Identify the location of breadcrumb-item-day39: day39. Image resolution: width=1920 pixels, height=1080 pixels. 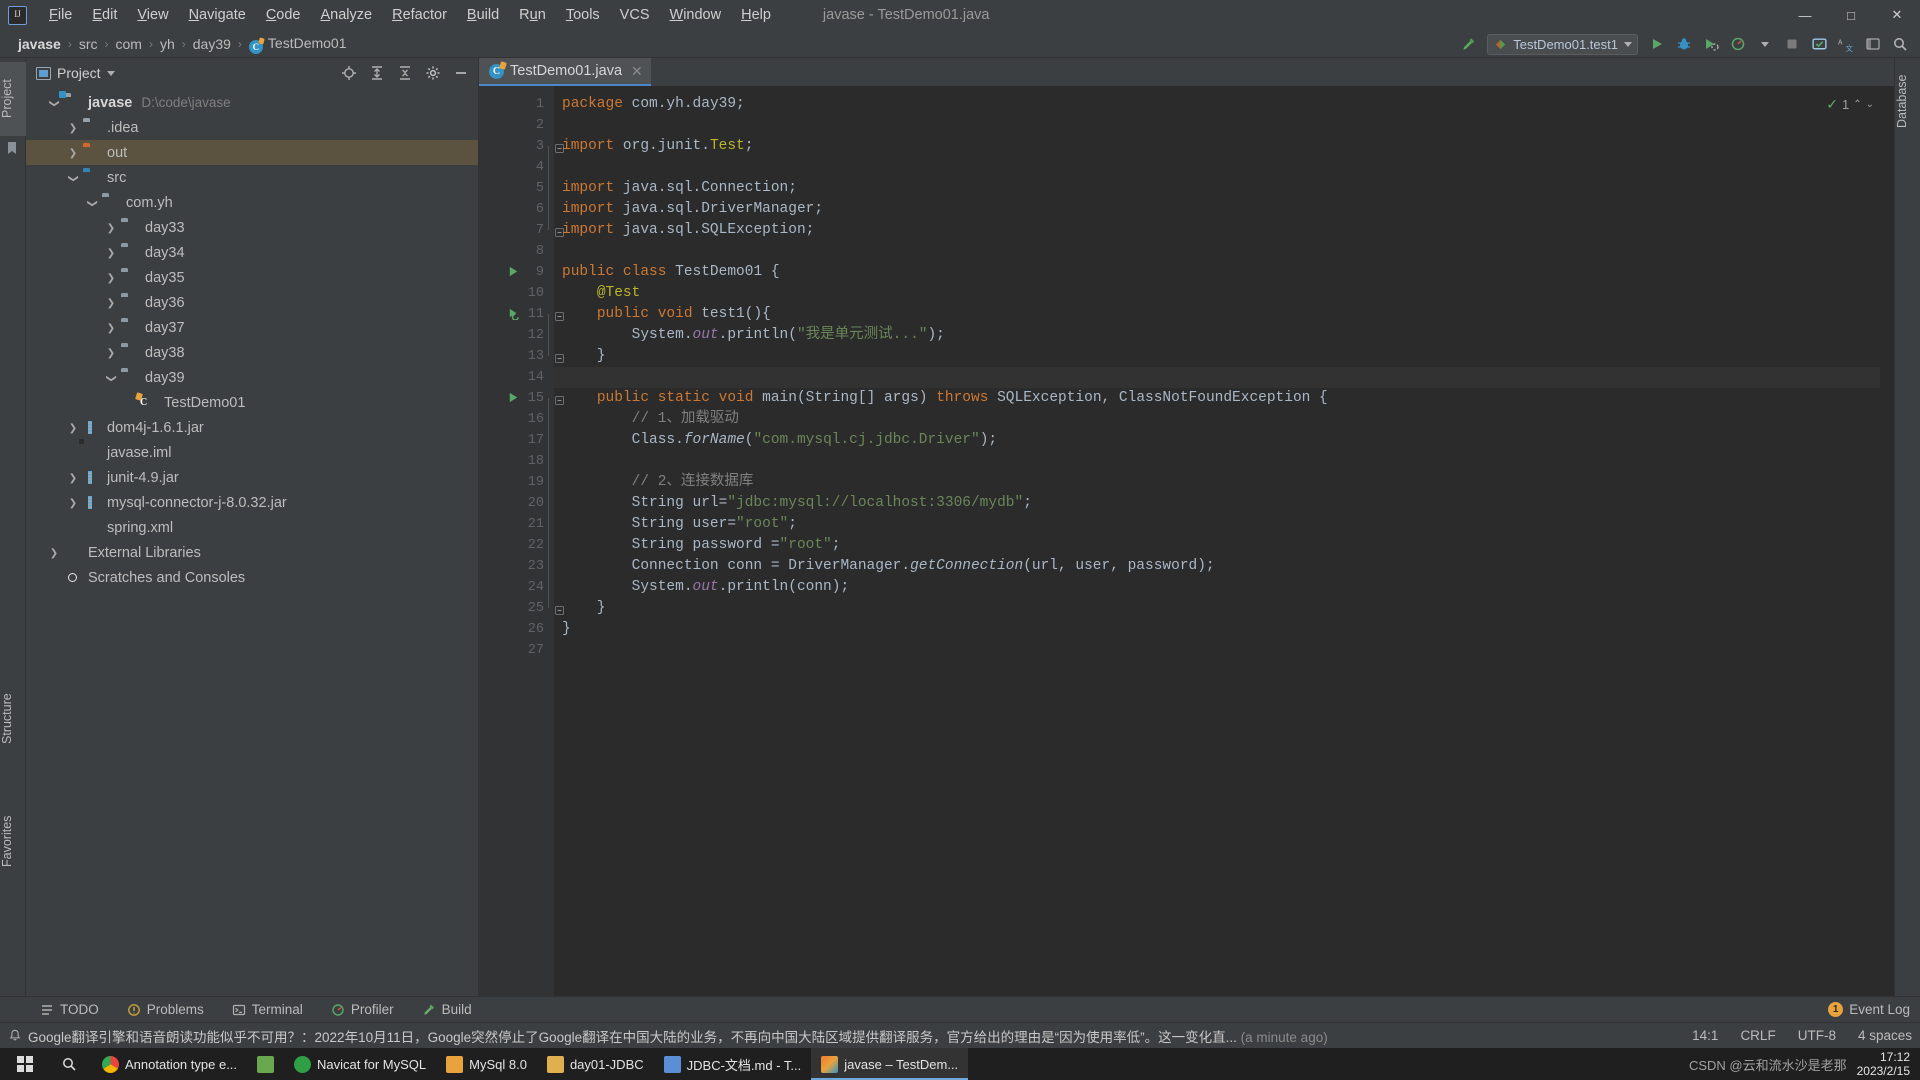
(212, 44).